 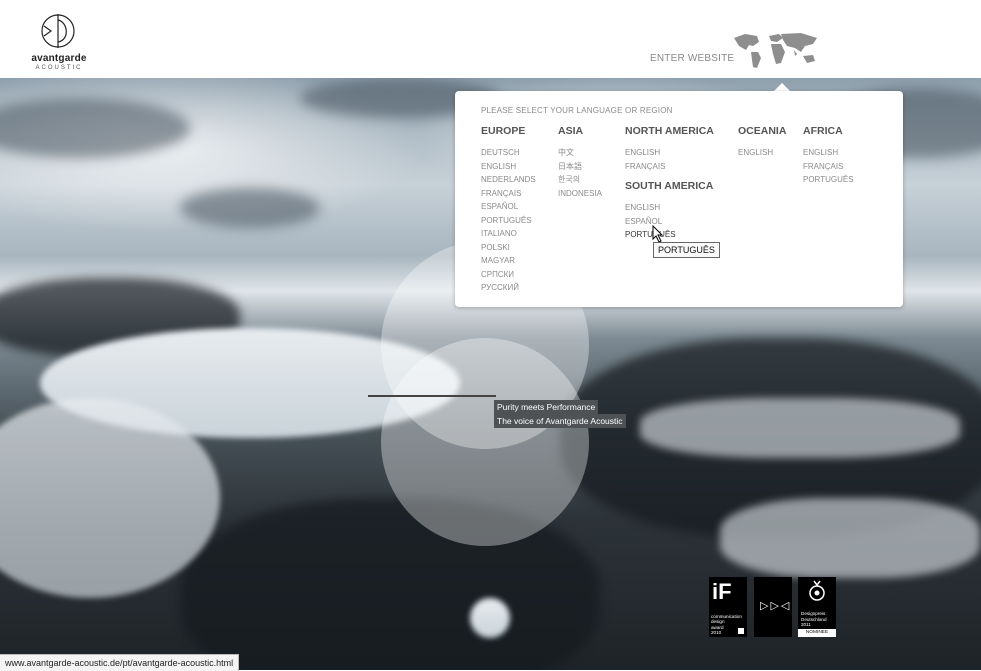 I want to click on region-title: SOUTH AMERICA, so click(x=669, y=186).